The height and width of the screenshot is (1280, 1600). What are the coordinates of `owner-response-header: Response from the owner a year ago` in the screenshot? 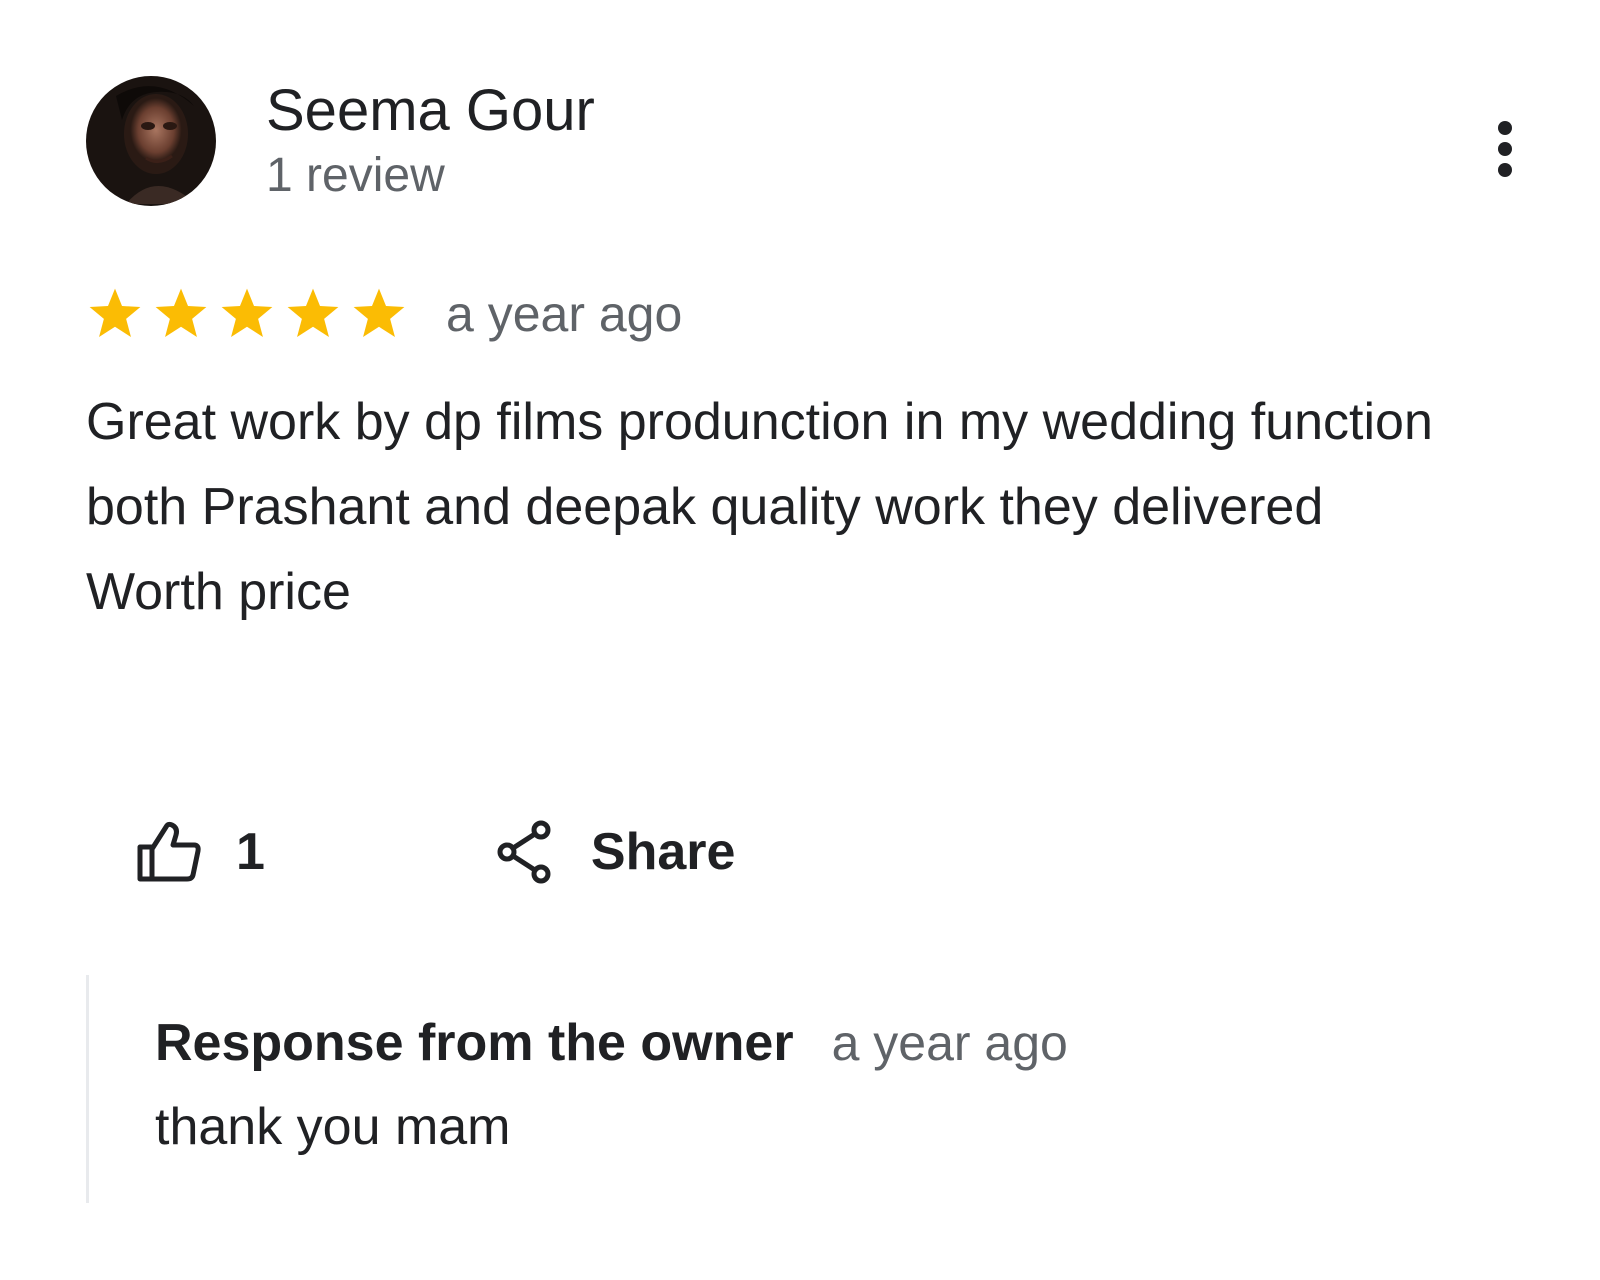 It's located at (611, 1043).